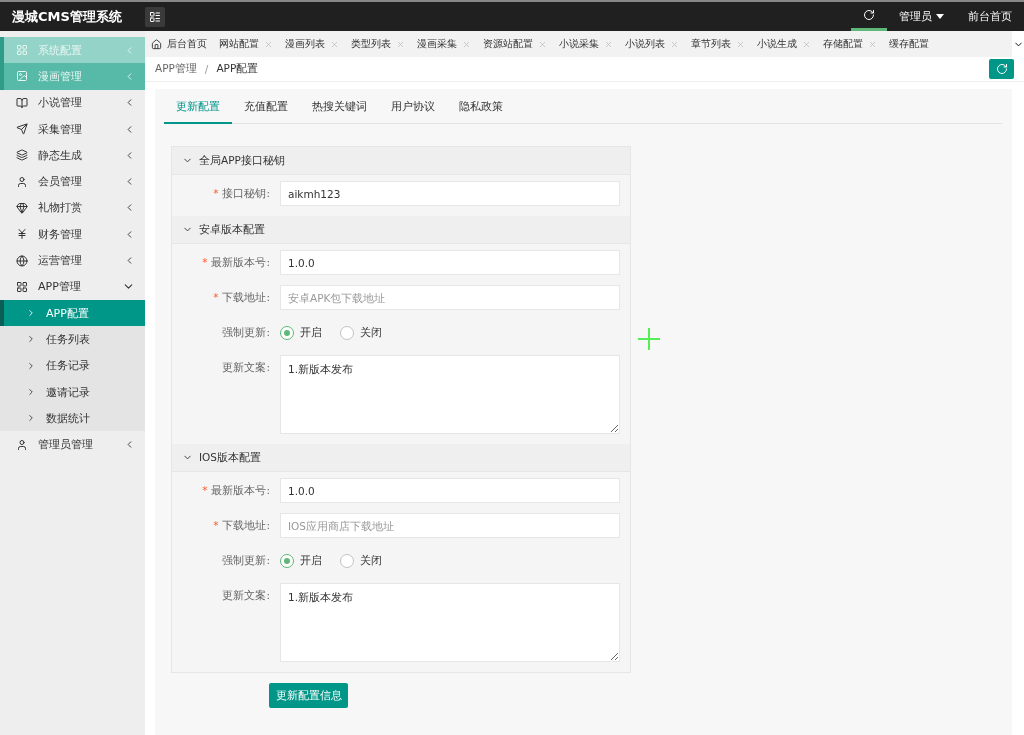  What do you see at coordinates (237, 69) in the screenshot?
I see `breadcrumb-link: APP配置` at bounding box center [237, 69].